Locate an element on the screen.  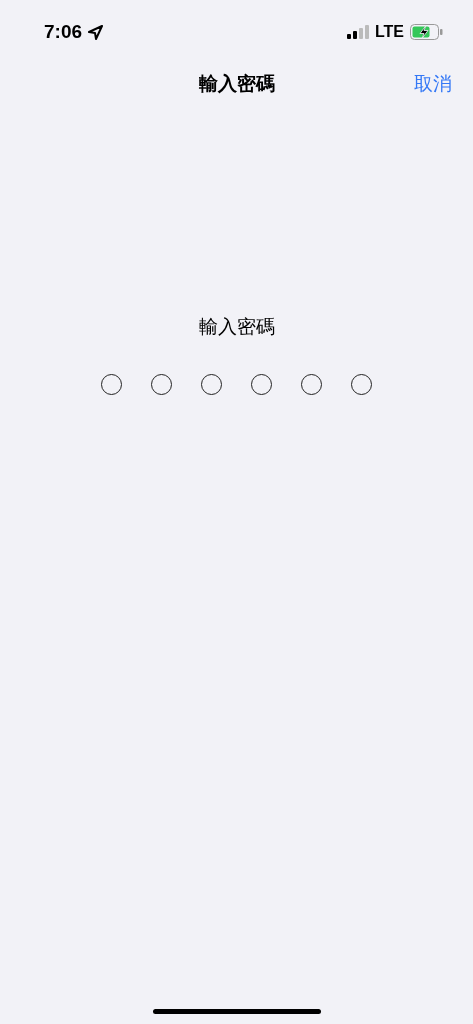
passcode-prompt: 輸入密碼 is located at coordinates (236, 327).